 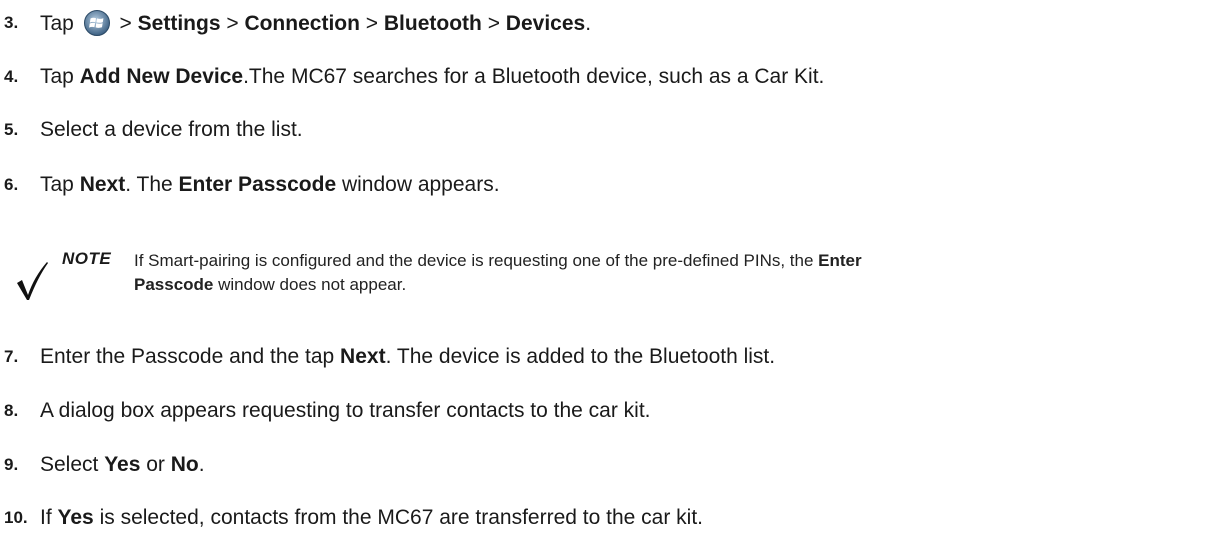 I want to click on bold-term: Enter, so click(x=840, y=260).